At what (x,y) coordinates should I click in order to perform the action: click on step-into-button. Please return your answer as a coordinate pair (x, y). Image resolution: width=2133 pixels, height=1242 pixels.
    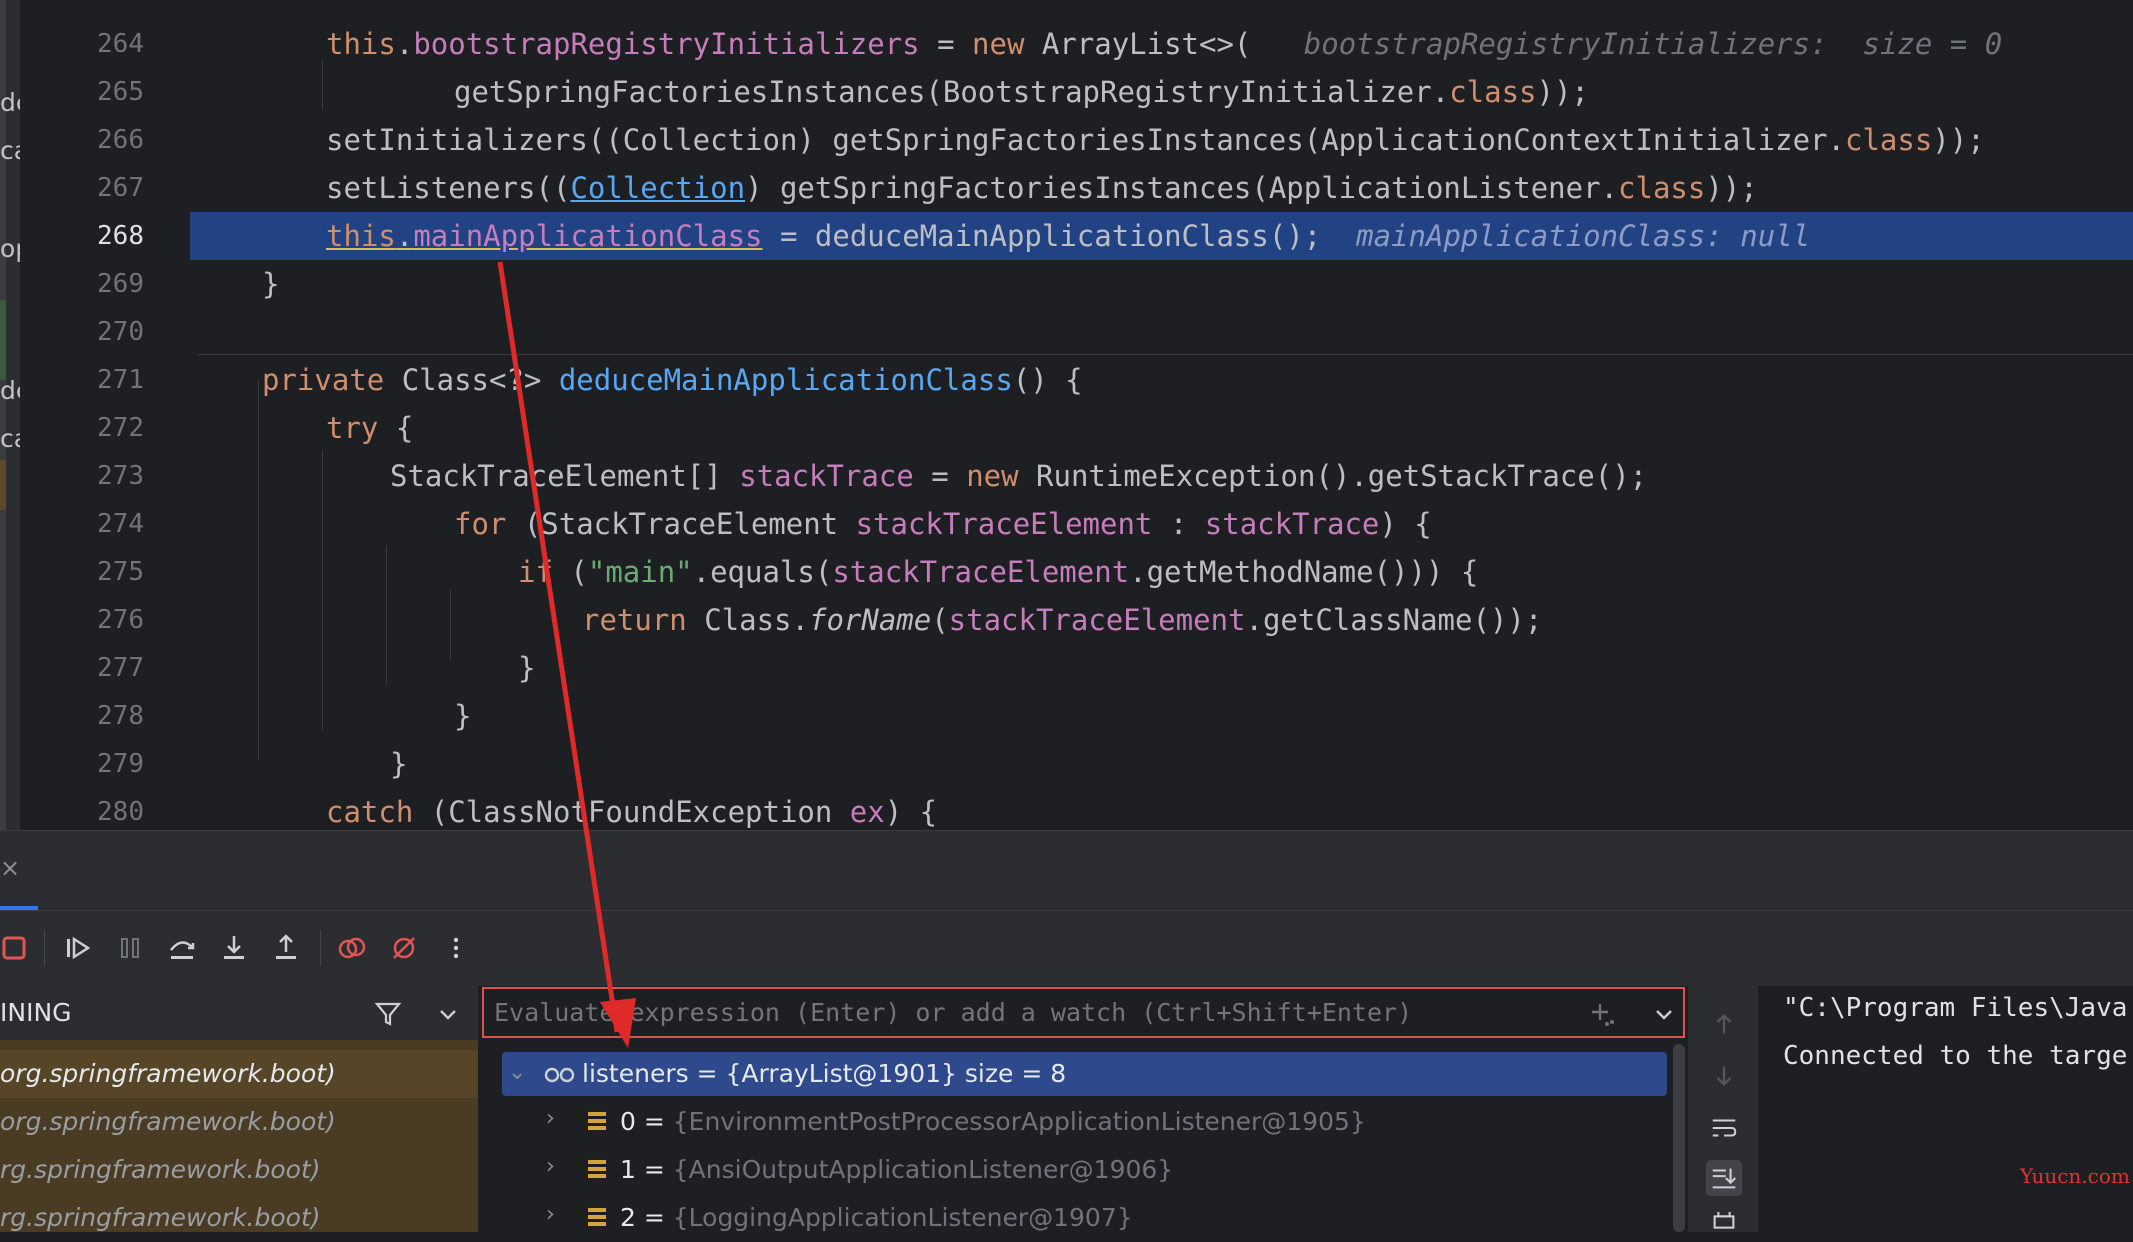
    Looking at the image, I should click on (234, 948).